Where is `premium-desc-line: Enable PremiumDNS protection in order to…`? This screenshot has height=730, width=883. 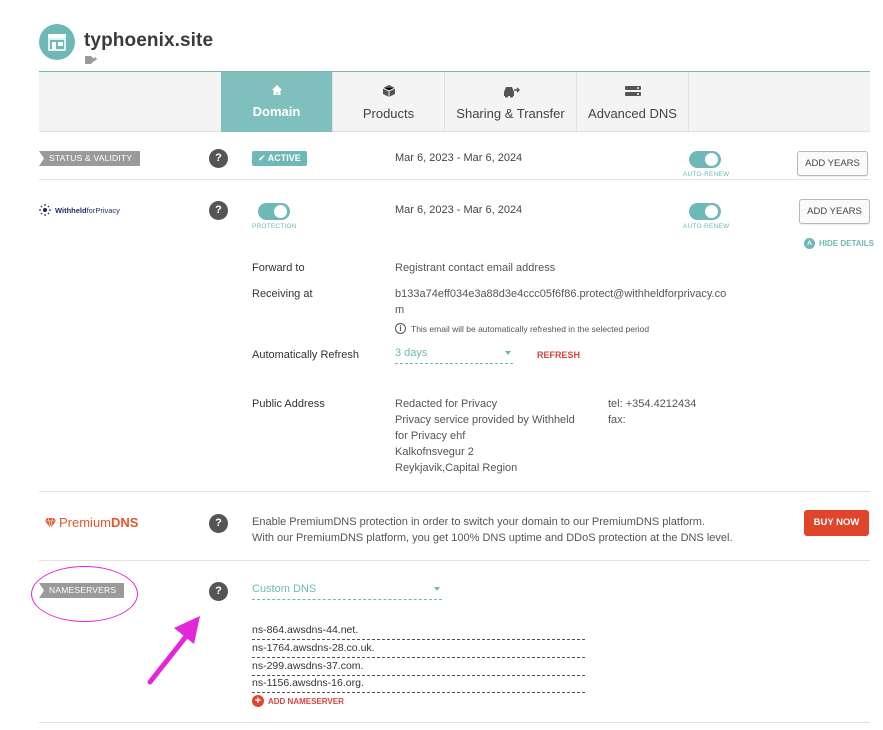 premium-desc-line: Enable PremiumDNS protection in order to… is located at coordinates (479, 522).